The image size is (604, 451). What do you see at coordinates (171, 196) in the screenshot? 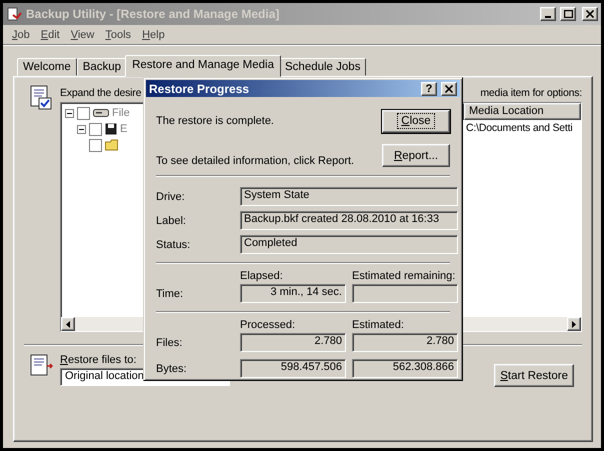
I see `field-label: Drive:` at bounding box center [171, 196].